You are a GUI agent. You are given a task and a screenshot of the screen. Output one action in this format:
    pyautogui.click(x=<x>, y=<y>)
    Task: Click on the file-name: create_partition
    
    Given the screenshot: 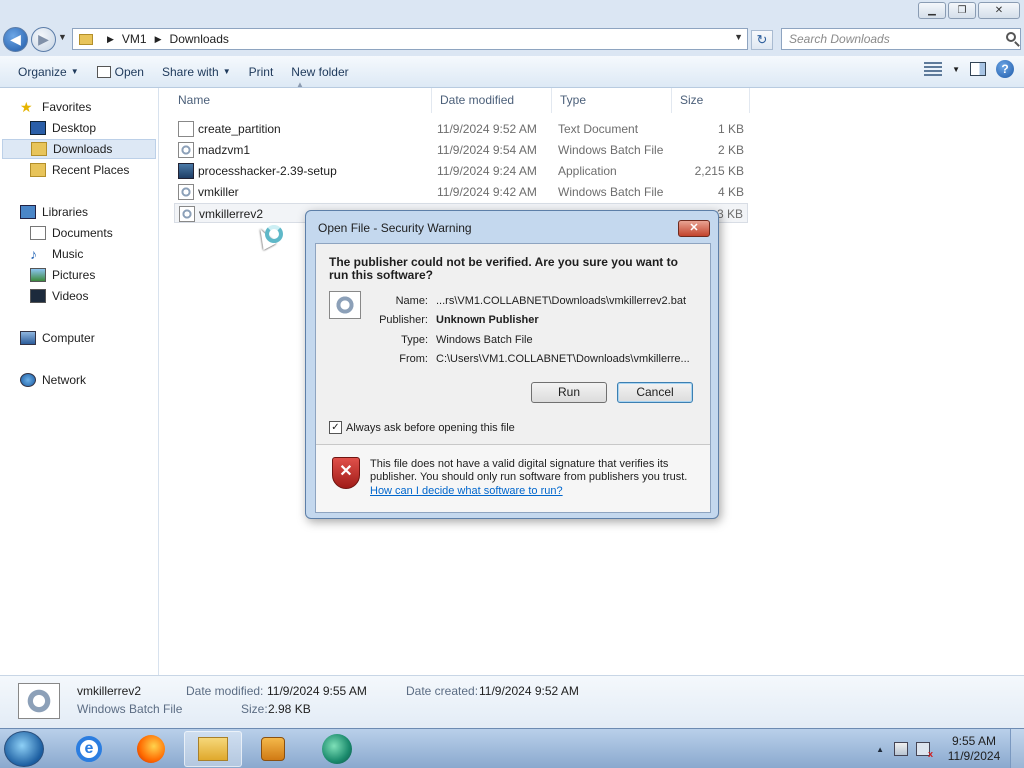 What is the action you would take?
    pyautogui.click(x=239, y=129)
    